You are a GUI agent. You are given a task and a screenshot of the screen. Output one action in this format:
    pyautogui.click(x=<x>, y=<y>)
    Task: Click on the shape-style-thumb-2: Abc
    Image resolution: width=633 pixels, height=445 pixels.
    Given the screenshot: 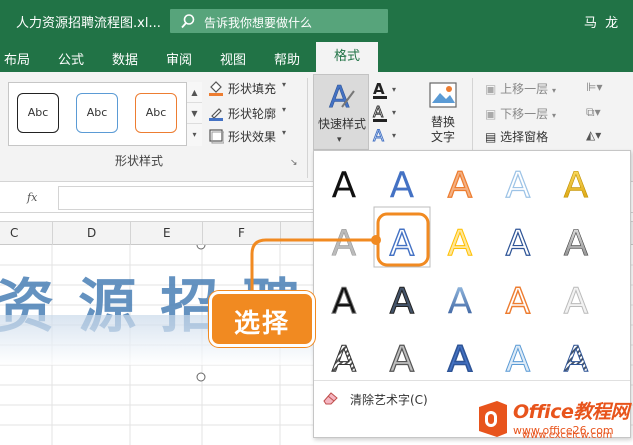 What is the action you would take?
    pyautogui.click(x=97, y=113)
    